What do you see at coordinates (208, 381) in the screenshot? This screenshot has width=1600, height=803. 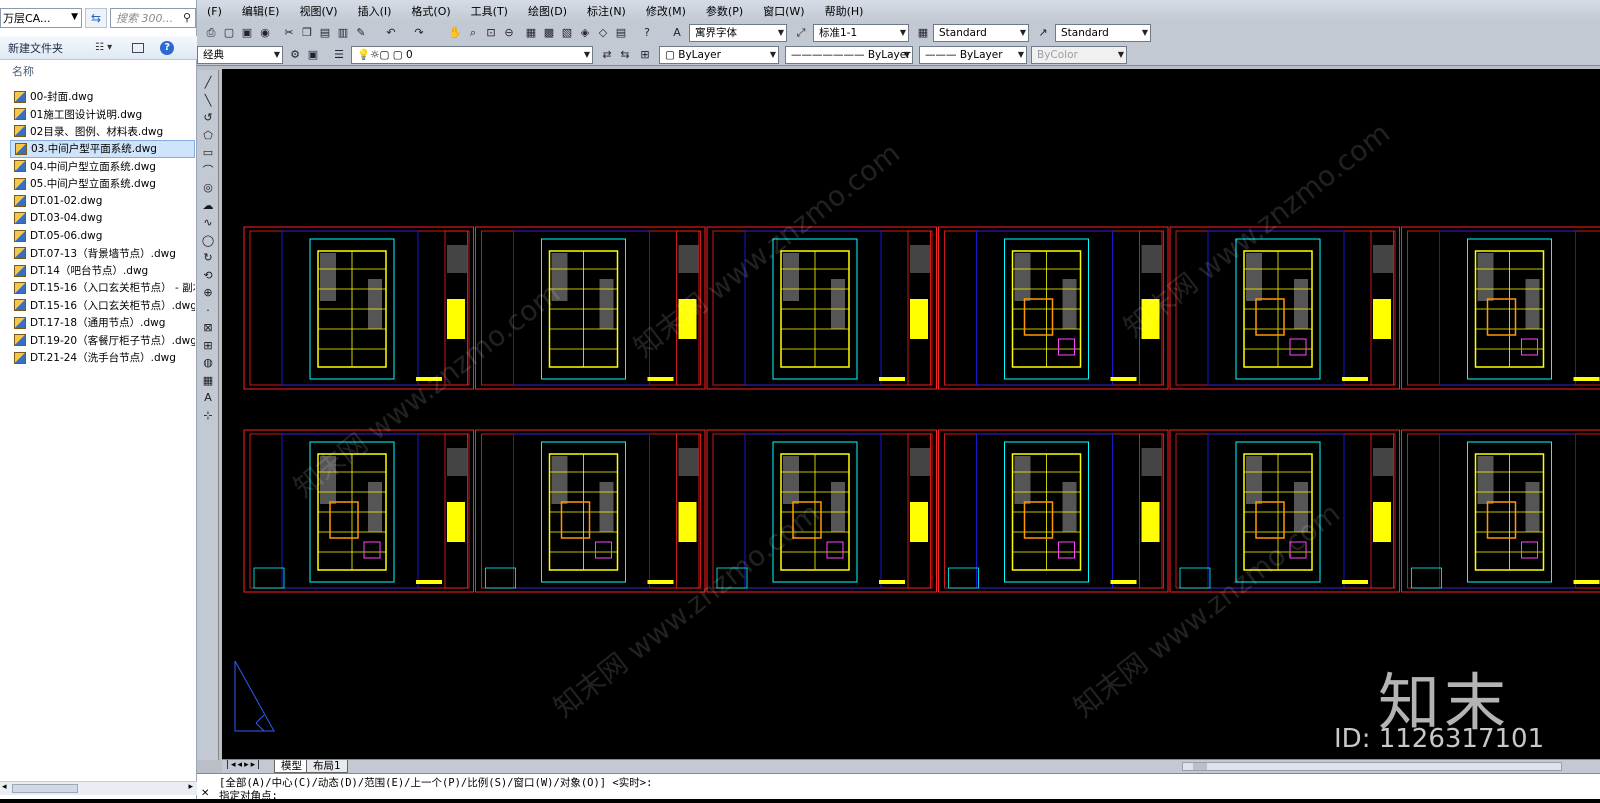 I see `table-icon: ▦` at bounding box center [208, 381].